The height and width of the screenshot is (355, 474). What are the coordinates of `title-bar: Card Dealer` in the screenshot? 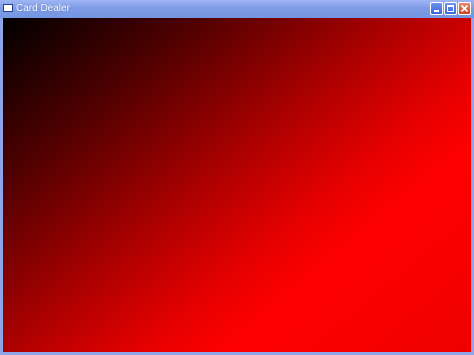 It's located at (237, 9).